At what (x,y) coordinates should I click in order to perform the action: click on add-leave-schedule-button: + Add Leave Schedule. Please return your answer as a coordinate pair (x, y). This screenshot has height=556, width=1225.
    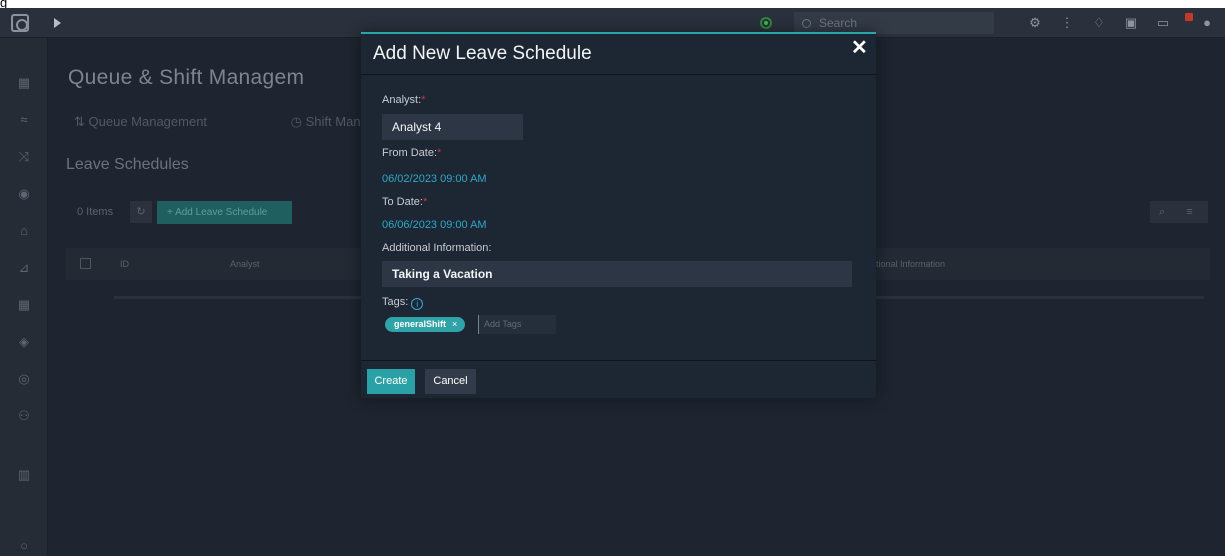
    Looking at the image, I should click on (224, 212).